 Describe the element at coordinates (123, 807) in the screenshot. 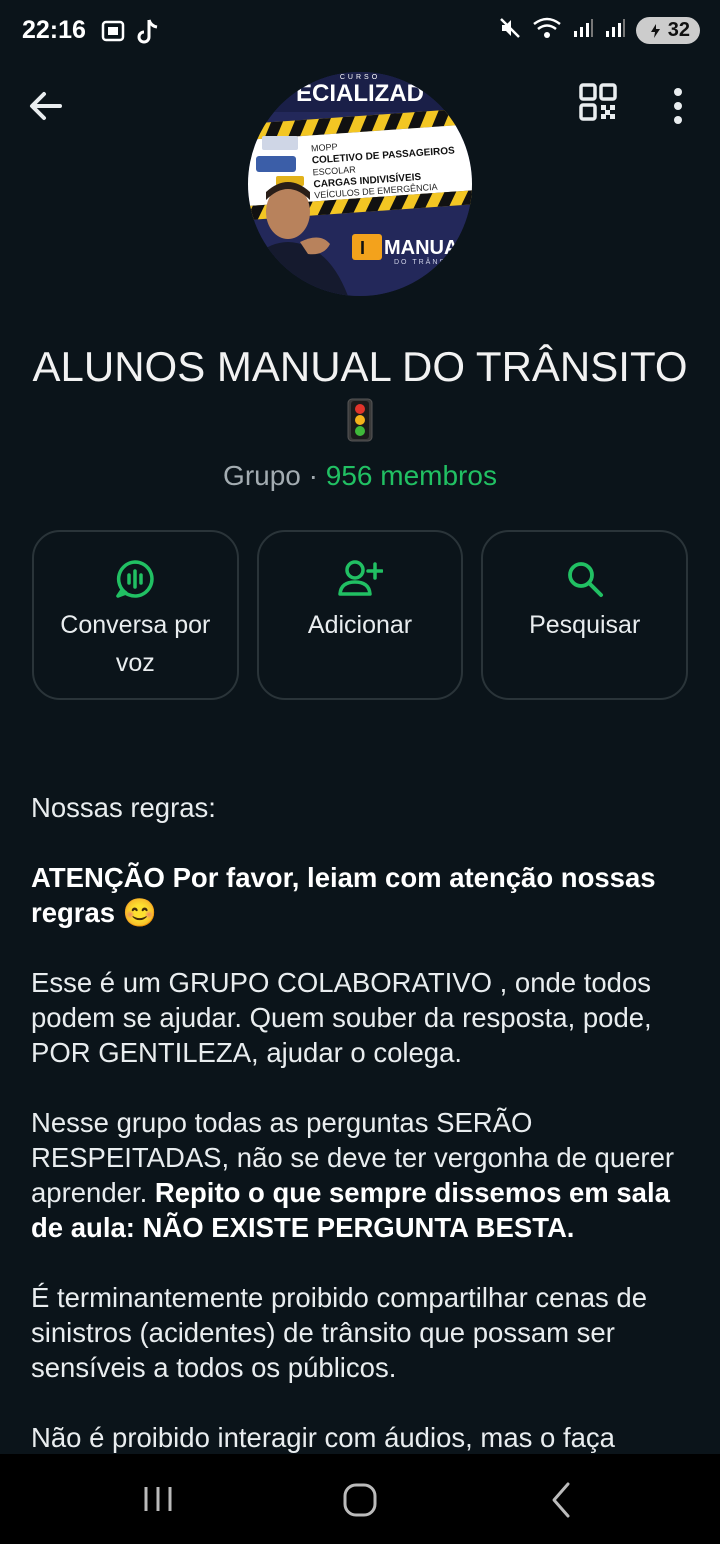

I see `rules-heading: Nossas regras:` at that location.